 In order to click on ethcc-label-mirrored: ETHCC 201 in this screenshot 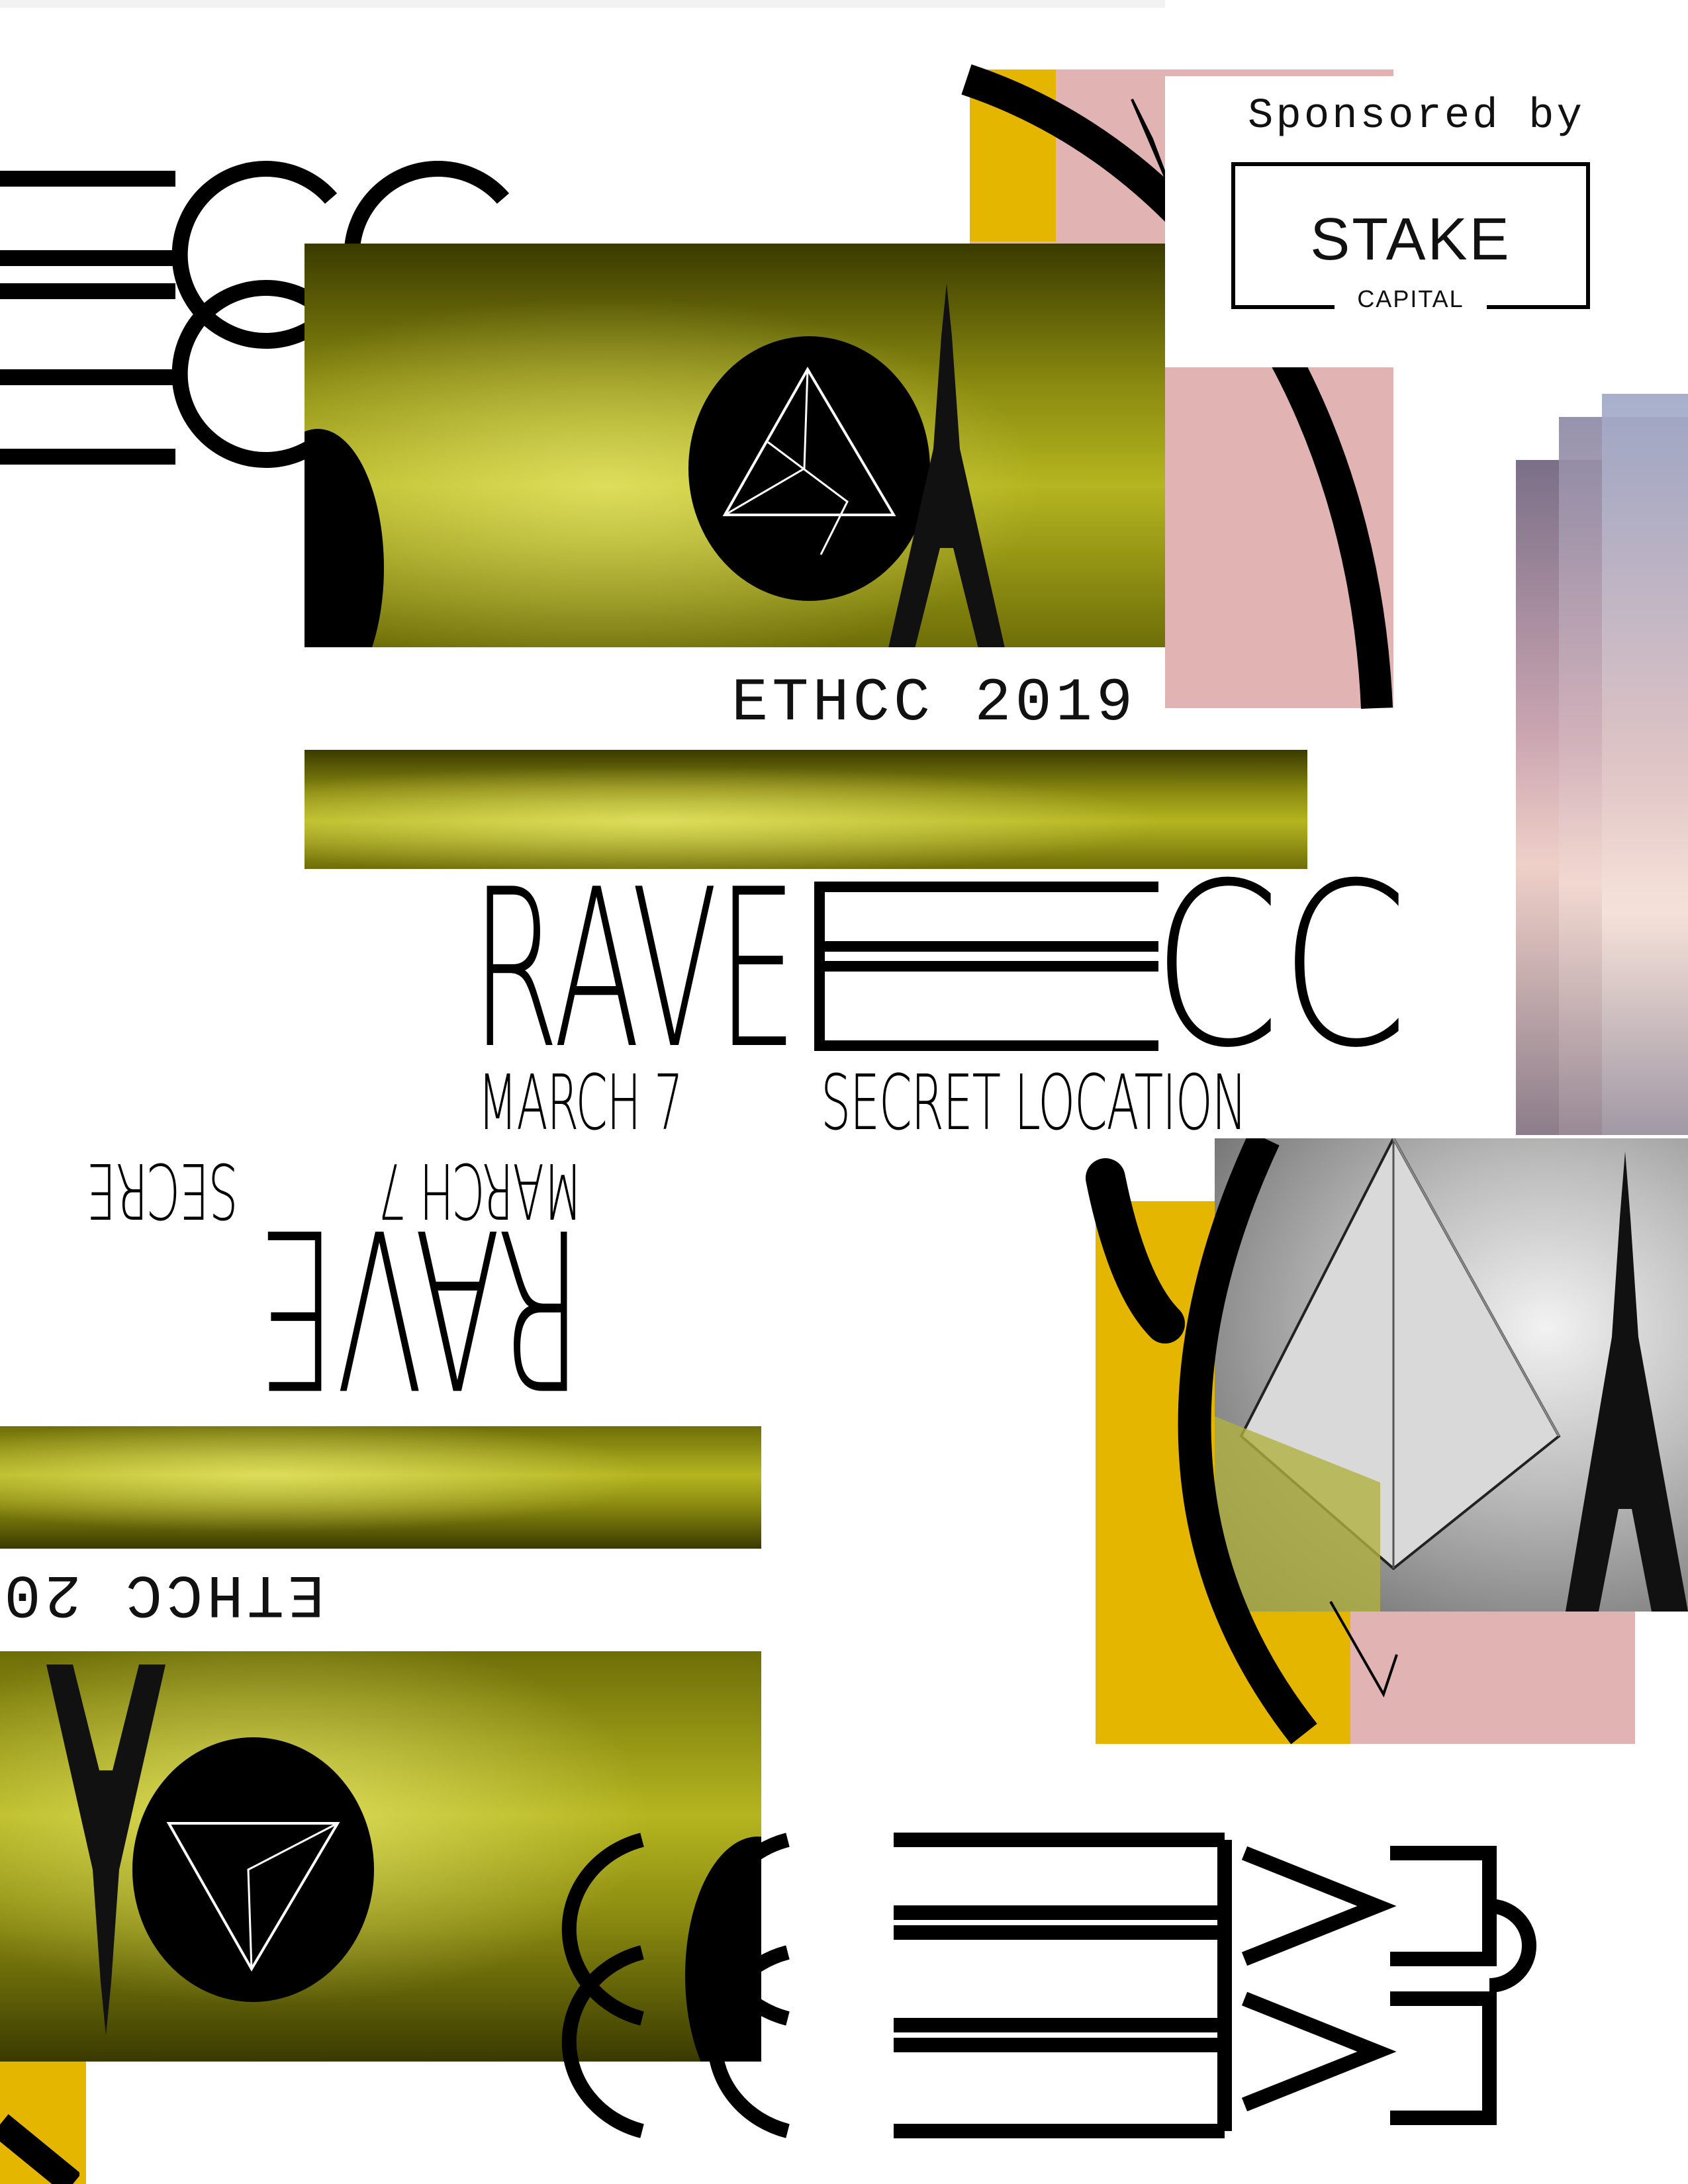, I will do `click(162, 1593)`.